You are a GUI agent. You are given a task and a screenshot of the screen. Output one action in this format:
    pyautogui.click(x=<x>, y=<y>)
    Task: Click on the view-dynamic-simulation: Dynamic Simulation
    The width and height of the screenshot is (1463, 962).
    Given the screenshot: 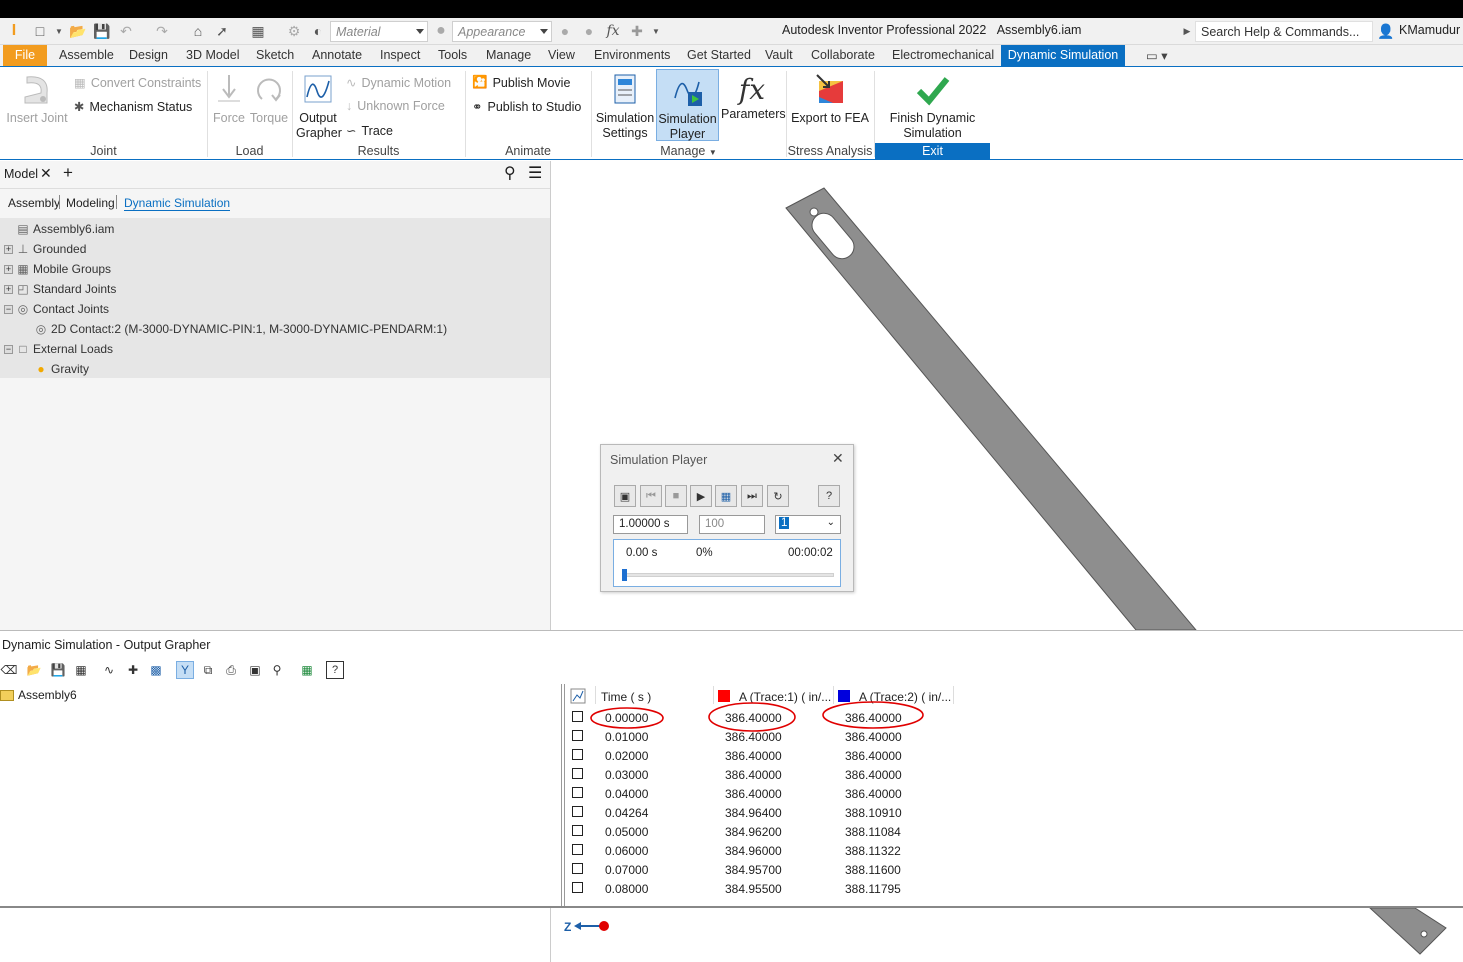 What is the action you would take?
    pyautogui.click(x=177, y=203)
    